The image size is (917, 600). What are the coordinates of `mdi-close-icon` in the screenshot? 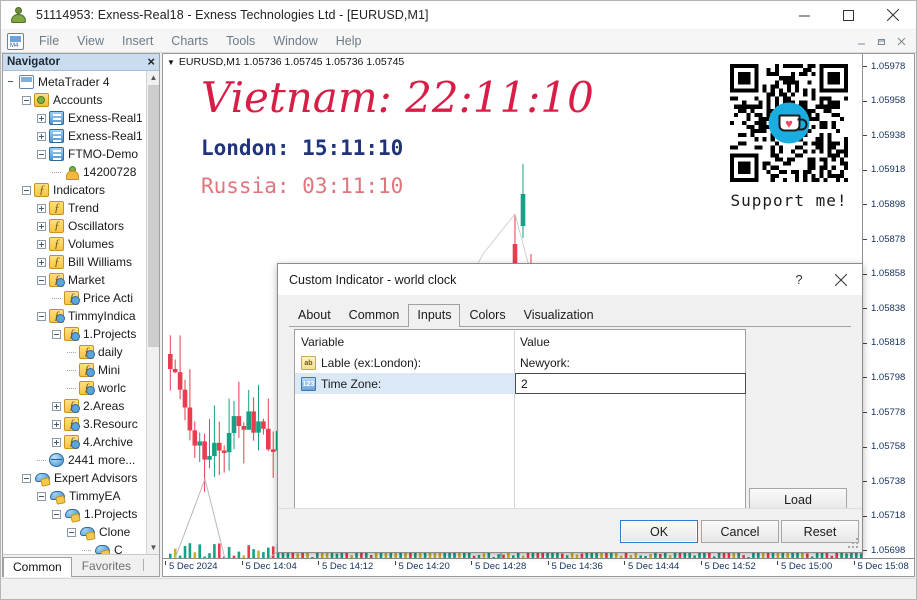 It's located at (901, 41).